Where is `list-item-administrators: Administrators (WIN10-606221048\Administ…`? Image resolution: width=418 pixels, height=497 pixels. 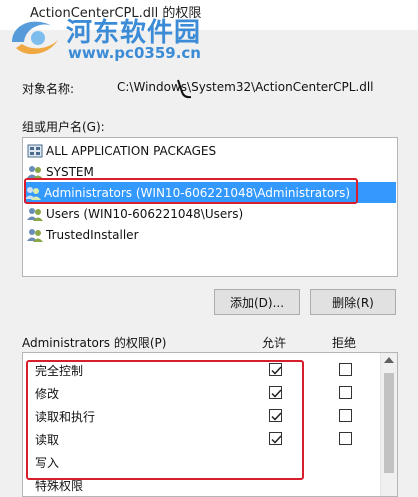 list-item-administrators: Administrators (WIN10-606221048\Administ… is located at coordinates (210, 192).